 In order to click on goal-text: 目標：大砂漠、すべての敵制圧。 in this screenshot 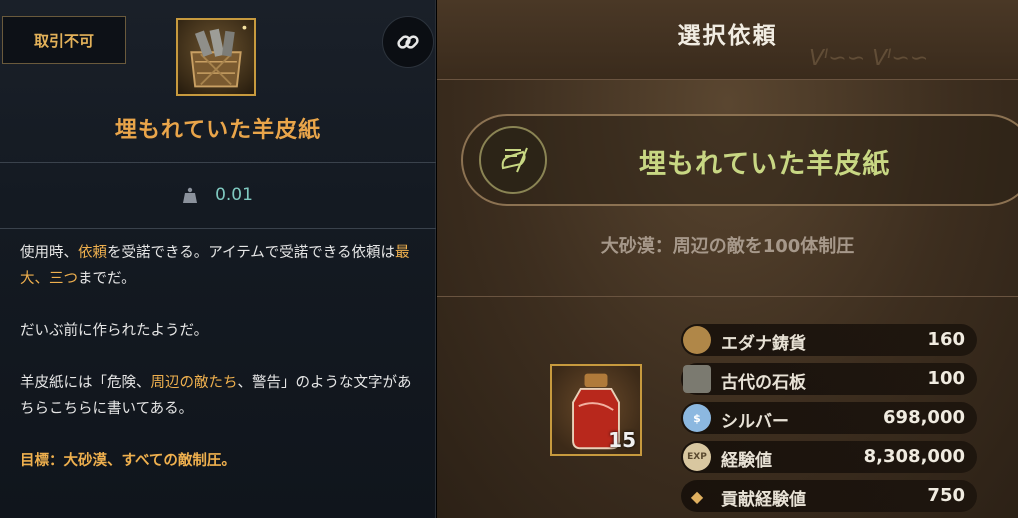, I will do `click(128, 461)`.